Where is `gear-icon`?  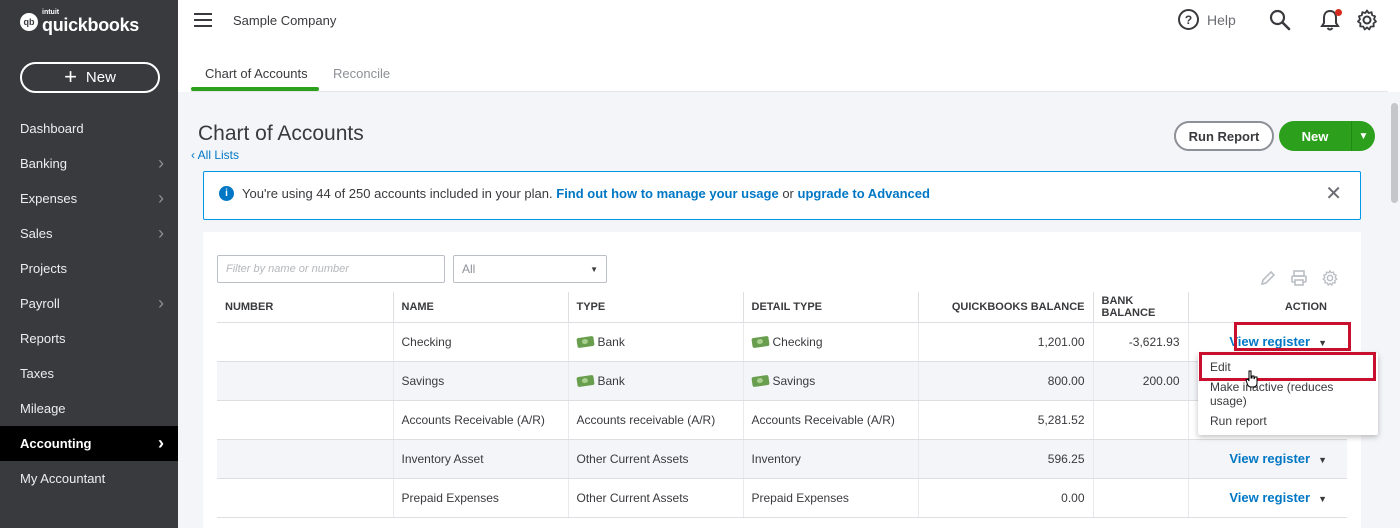
gear-icon is located at coordinates (1367, 22).